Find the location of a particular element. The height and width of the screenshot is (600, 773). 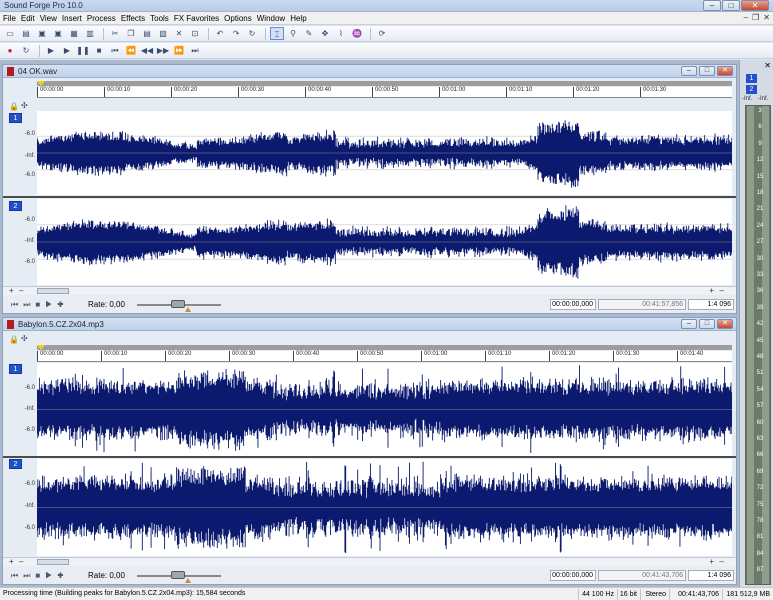

magnify-tool-icon: ⚲ is located at coordinates (293, 33).